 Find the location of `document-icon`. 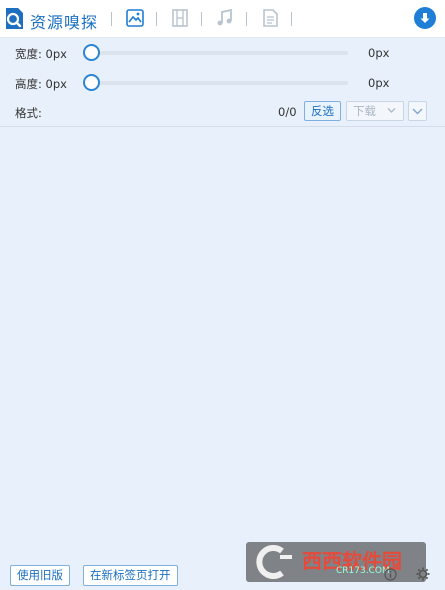

document-icon is located at coordinates (270, 18).